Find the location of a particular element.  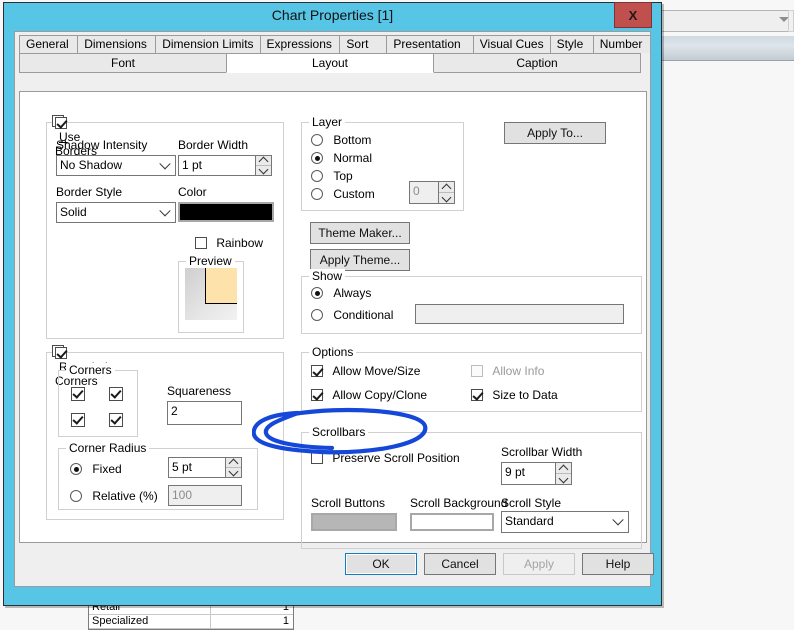

tabstrip-secondary: Font Layout Caption is located at coordinates (332, 63).